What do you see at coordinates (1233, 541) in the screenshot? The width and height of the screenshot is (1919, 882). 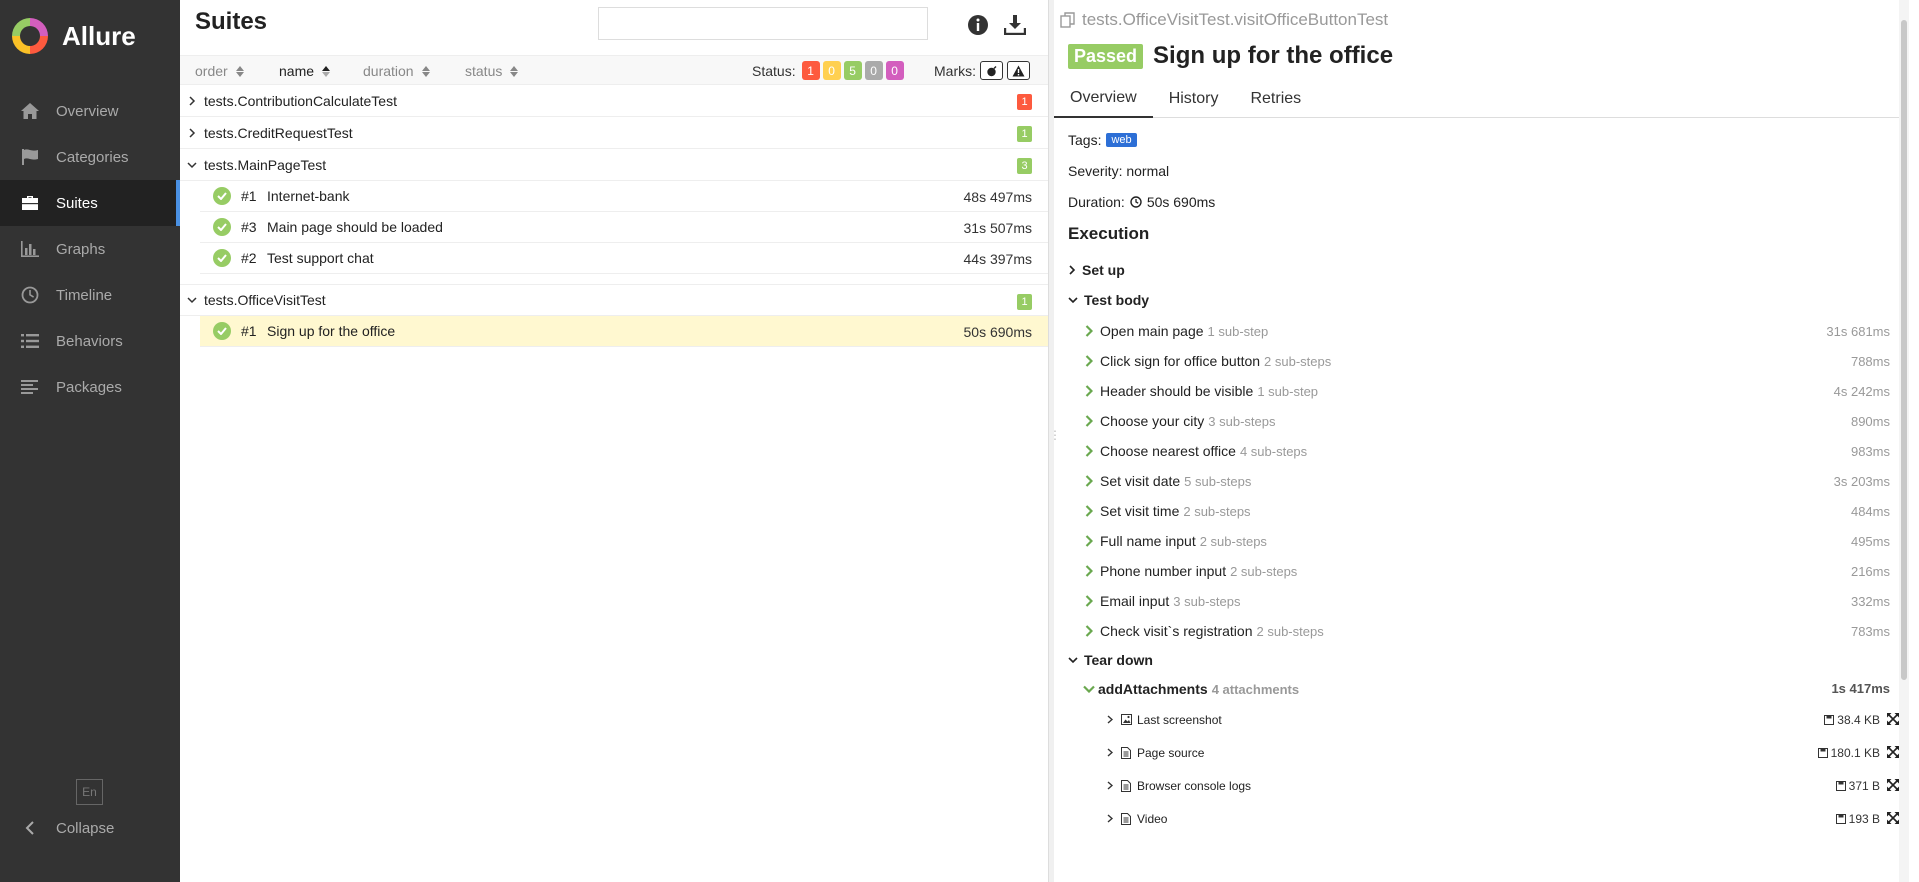 I see `step-substeps: 2 sub-steps` at bounding box center [1233, 541].